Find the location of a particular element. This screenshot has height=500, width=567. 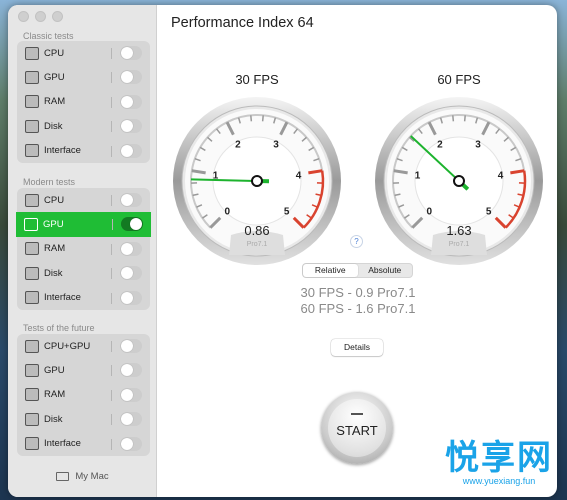

gauge-value: 0.86 is located at coordinates (256, 230).